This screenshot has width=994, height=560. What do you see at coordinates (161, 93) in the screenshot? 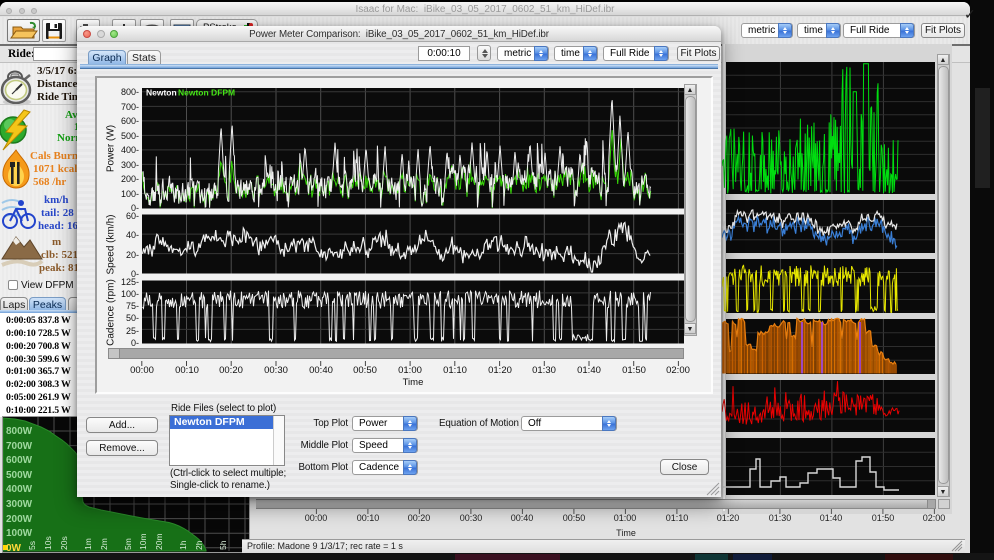
I see `svg-text: Newton` at bounding box center [161, 93].